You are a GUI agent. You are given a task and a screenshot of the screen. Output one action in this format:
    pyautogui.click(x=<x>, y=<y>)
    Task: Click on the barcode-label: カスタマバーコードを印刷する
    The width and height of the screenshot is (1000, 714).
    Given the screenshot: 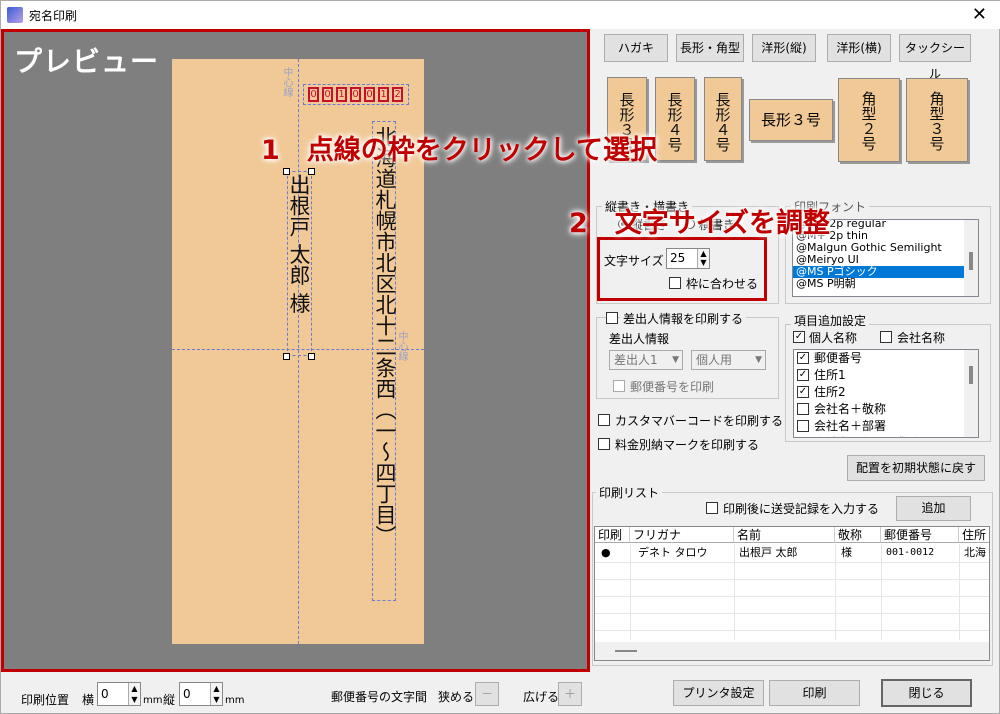 What is the action you would take?
    pyautogui.click(x=699, y=421)
    